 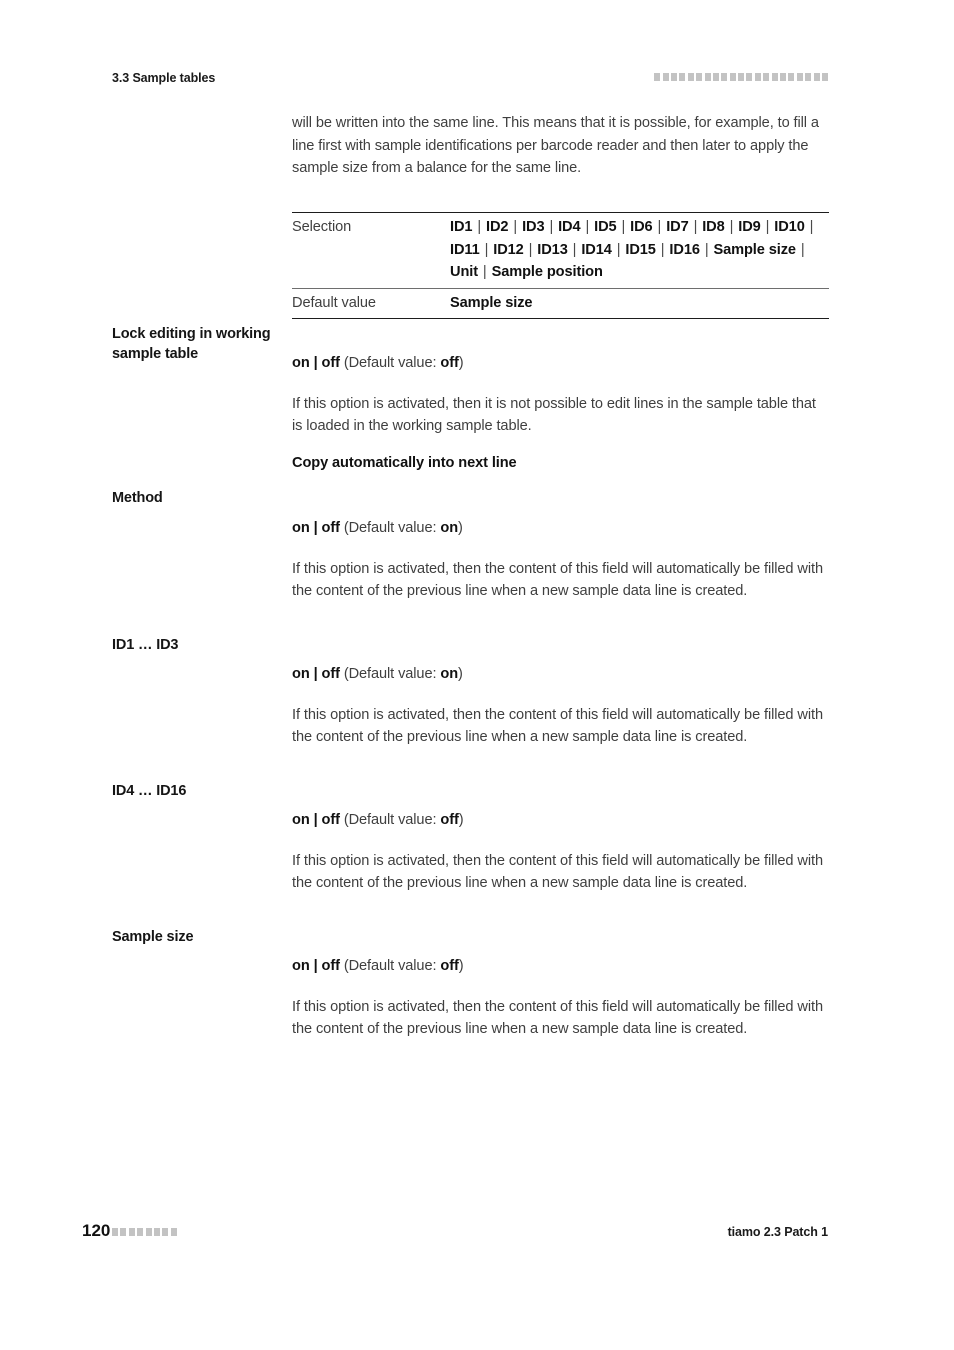 I want to click on selection-option: ID1, so click(x=461, y=227).